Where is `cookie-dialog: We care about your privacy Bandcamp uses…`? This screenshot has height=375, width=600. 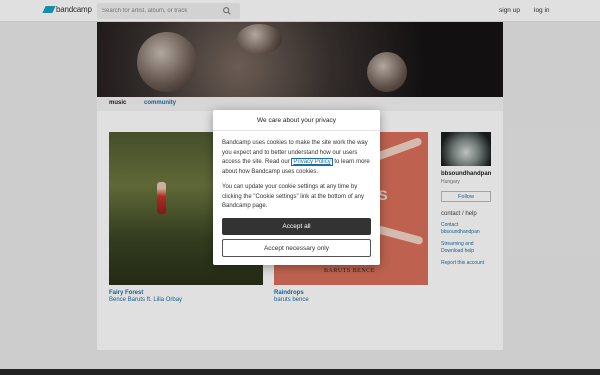 cookie-dialog: We care about your privacy Bandcamp uses… is located at coordinates (296, 187).